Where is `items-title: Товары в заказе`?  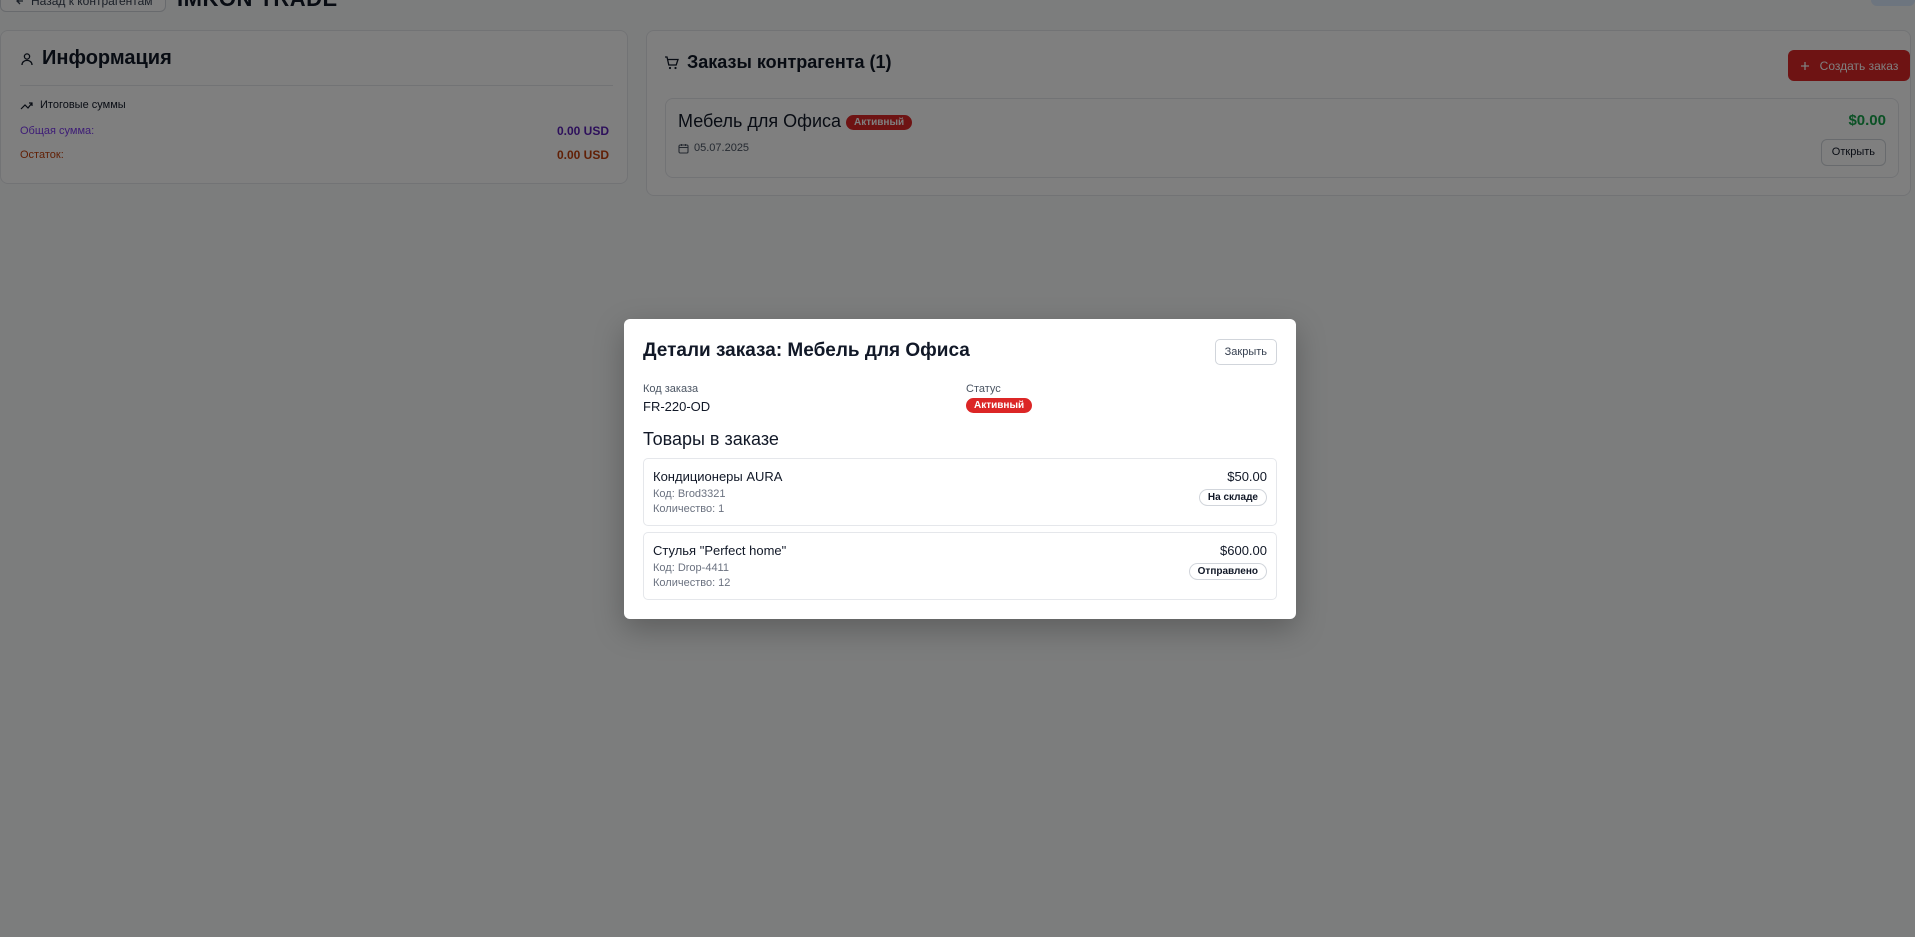 items-title: Товары в заказе is located at coordinates (711, 439).